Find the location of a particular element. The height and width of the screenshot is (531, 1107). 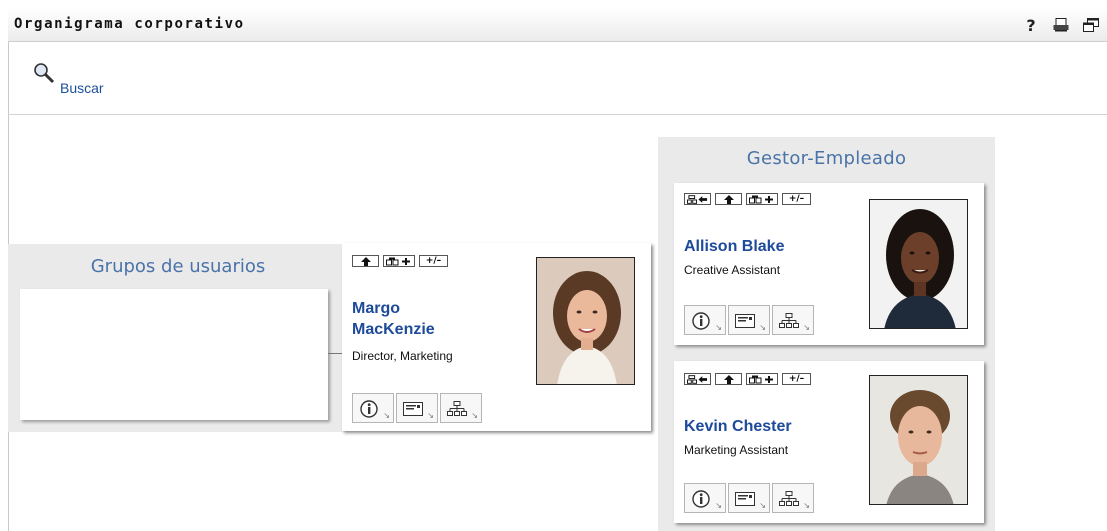

page-title: Organigrama corporativo is located at coordinates (129, 24).